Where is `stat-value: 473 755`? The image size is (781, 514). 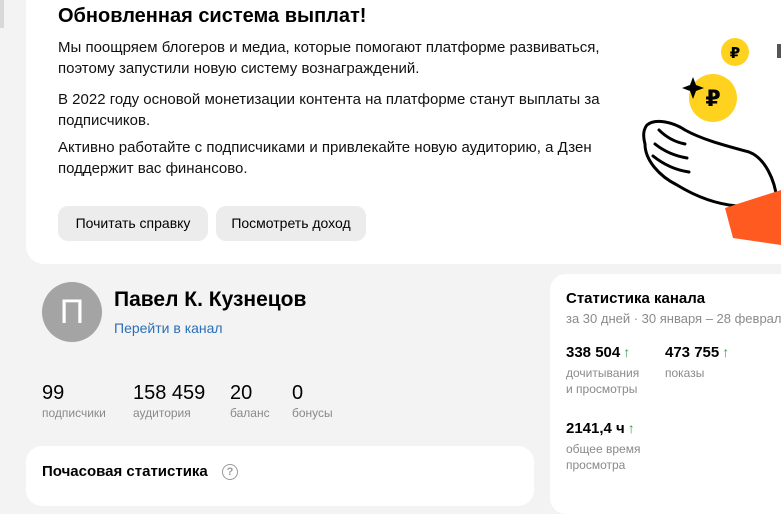
stat-value: 473 755 is located at coordinates (692, 352).